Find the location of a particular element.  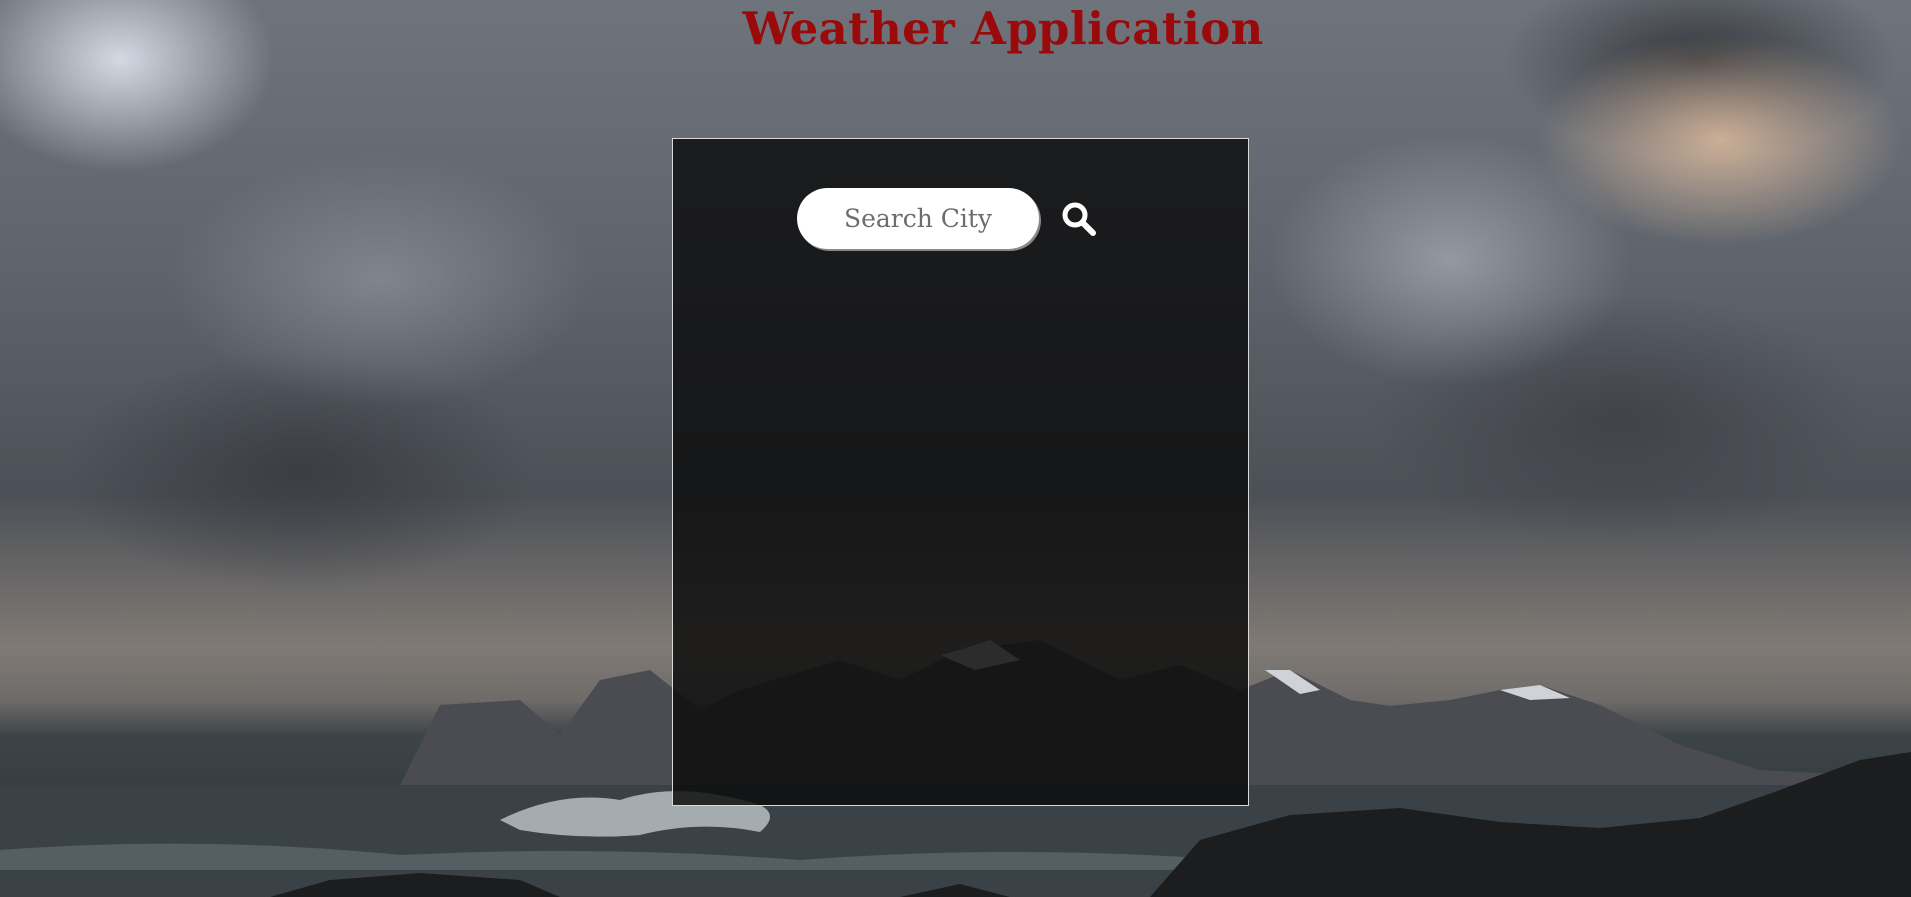

search-button is located at coordinates (1079, 219).